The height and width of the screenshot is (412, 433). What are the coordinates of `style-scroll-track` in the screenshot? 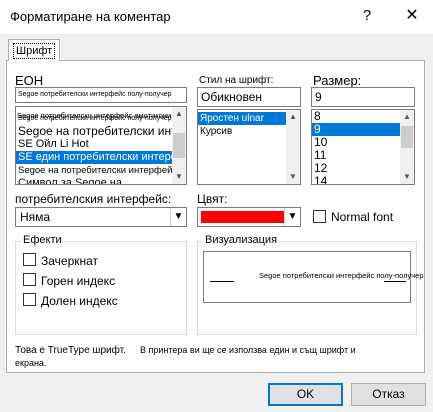 It's located at (293, 147).